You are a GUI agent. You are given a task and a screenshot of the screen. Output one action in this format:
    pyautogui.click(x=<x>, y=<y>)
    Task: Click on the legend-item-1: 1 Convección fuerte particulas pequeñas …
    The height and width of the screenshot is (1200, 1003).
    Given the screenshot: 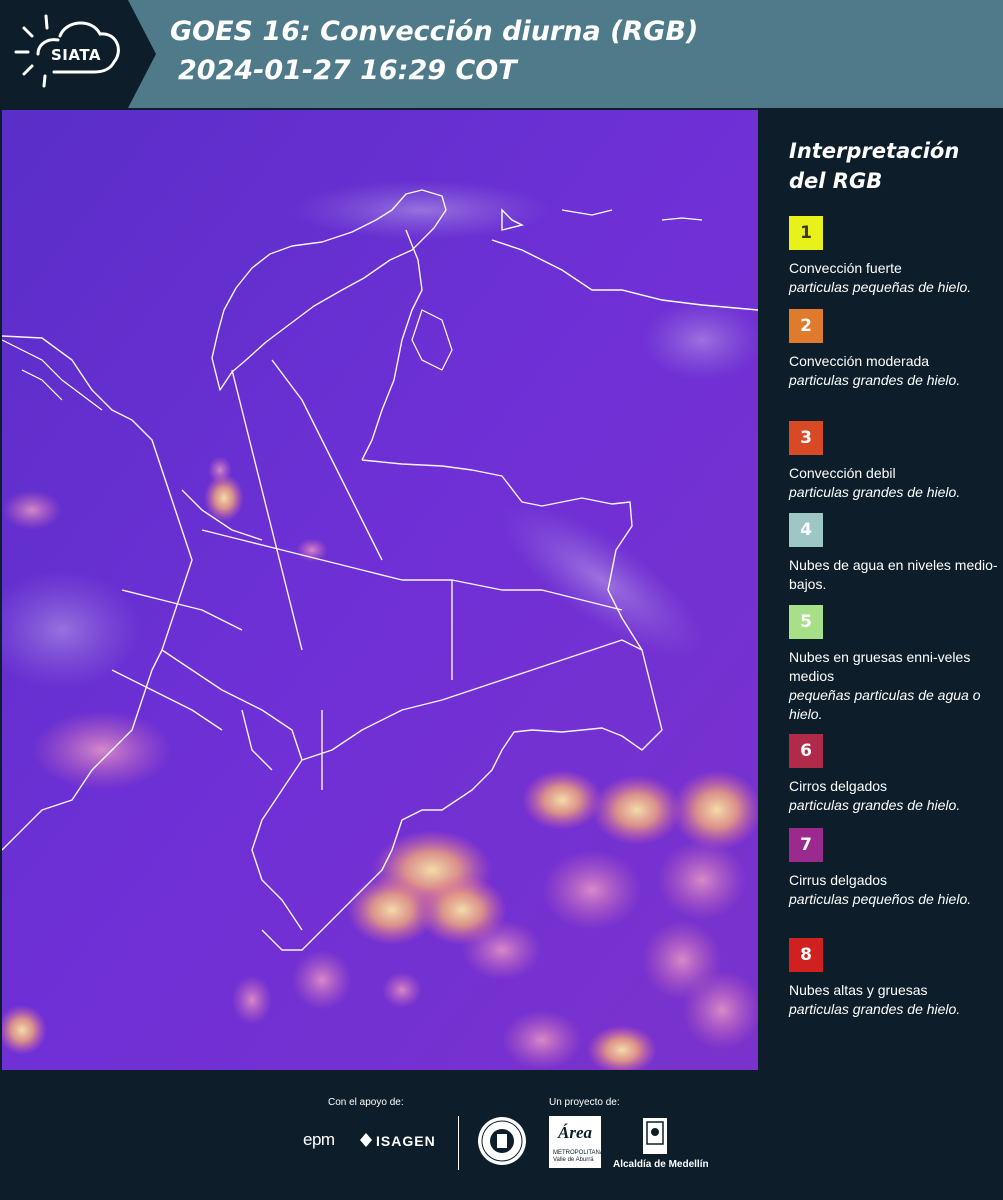 What is the action you would take?
    pyautogui.click(x=894, y=256)
    